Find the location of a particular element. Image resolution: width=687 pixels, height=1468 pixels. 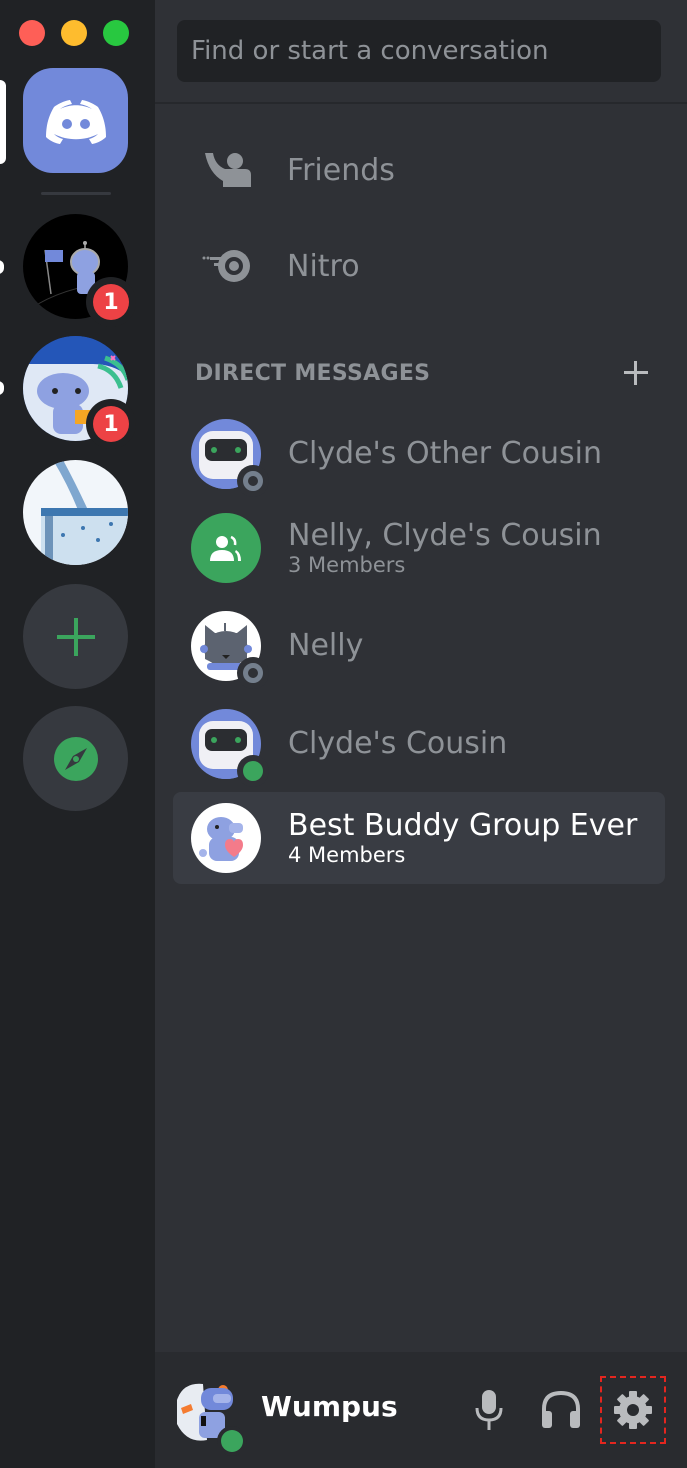

server-icon-water is located at coordinates (75, 512).